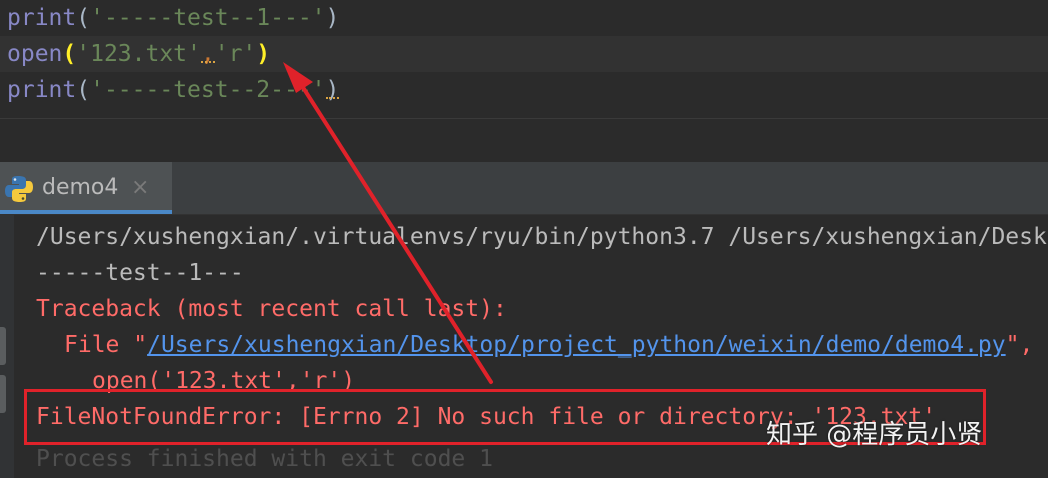  Describe the element at coordinates (80, 187) in the screenshot. I see `run-tab-label: demo4` at that location.